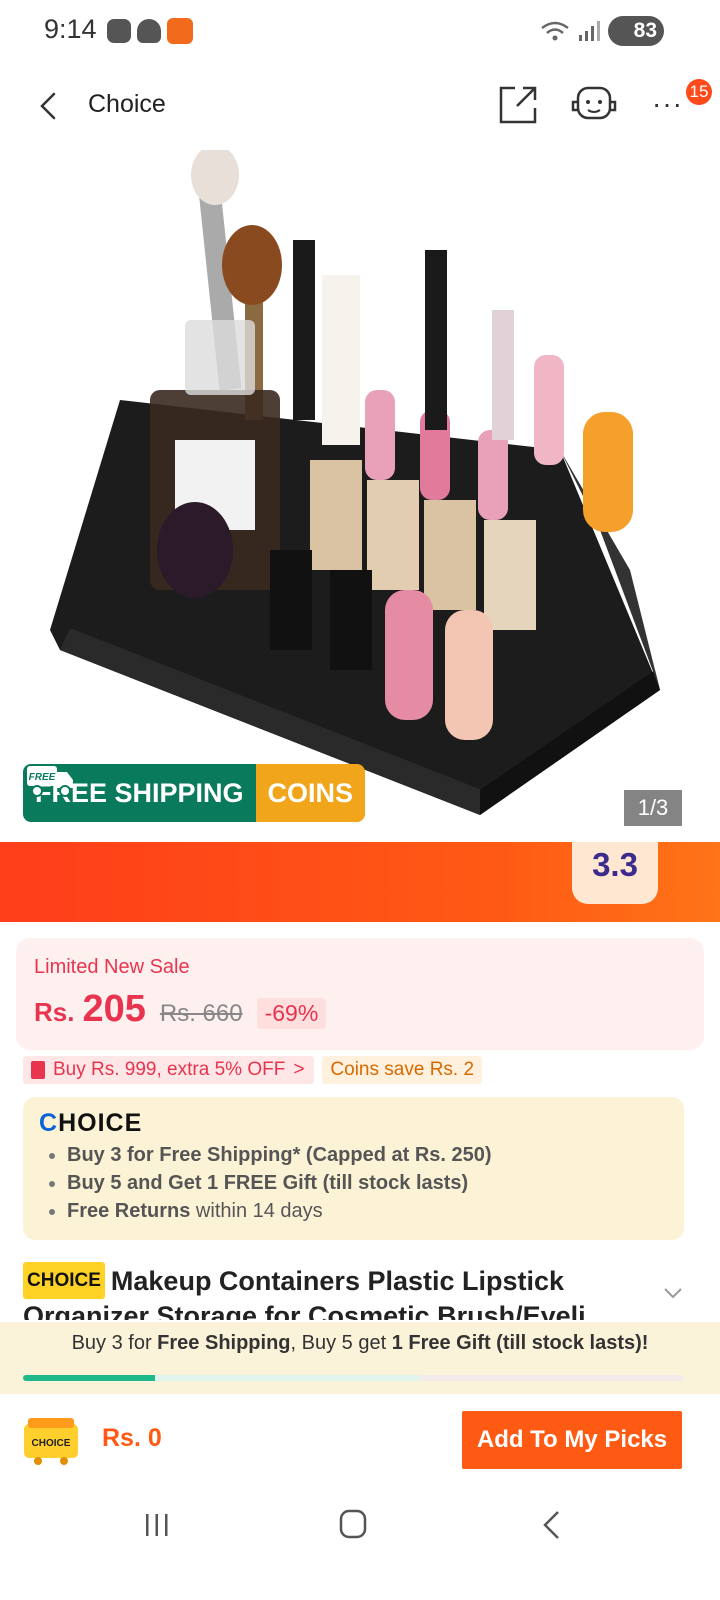  What do you see at coordinates (299, 1069) in the screenshot?
I see `chevron-right-icon: >` at bounding box center [299, 1069].